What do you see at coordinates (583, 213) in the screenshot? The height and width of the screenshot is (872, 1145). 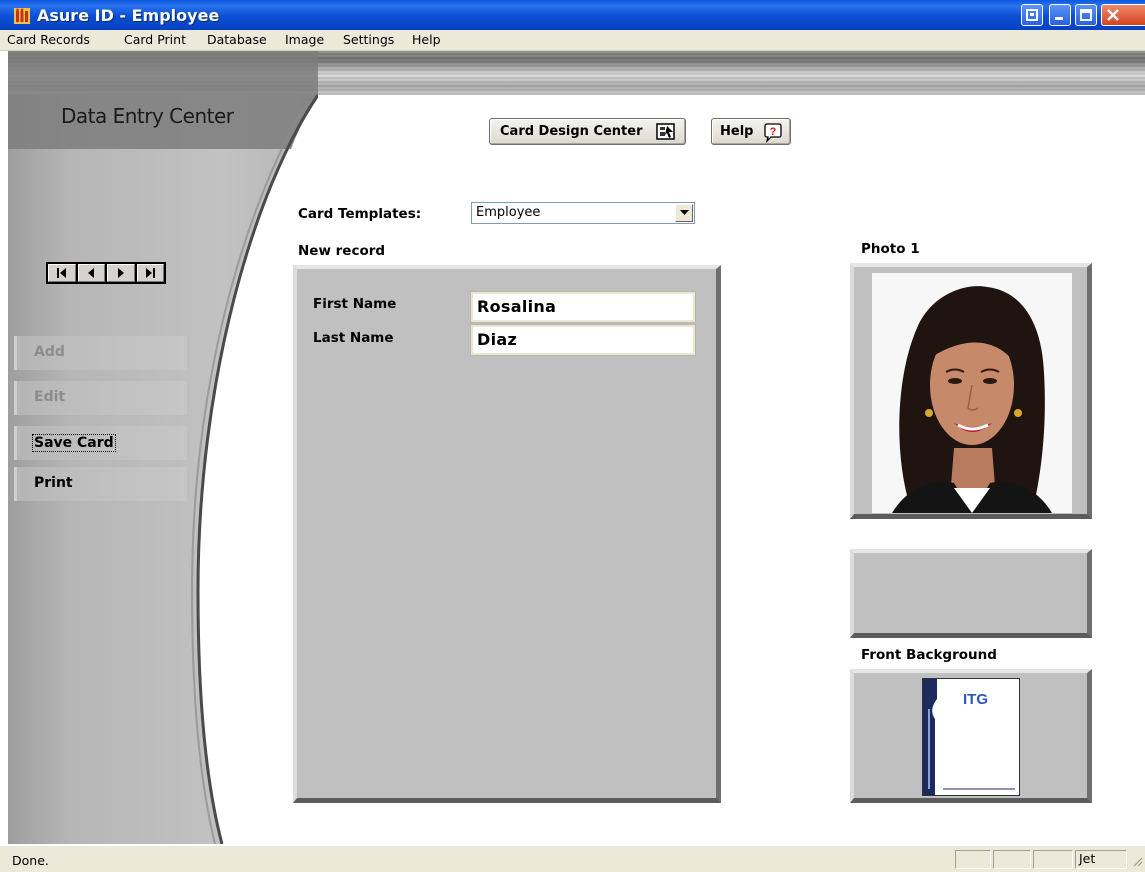 I see `card-template-select: Employee` at bounding box center [583, 213].